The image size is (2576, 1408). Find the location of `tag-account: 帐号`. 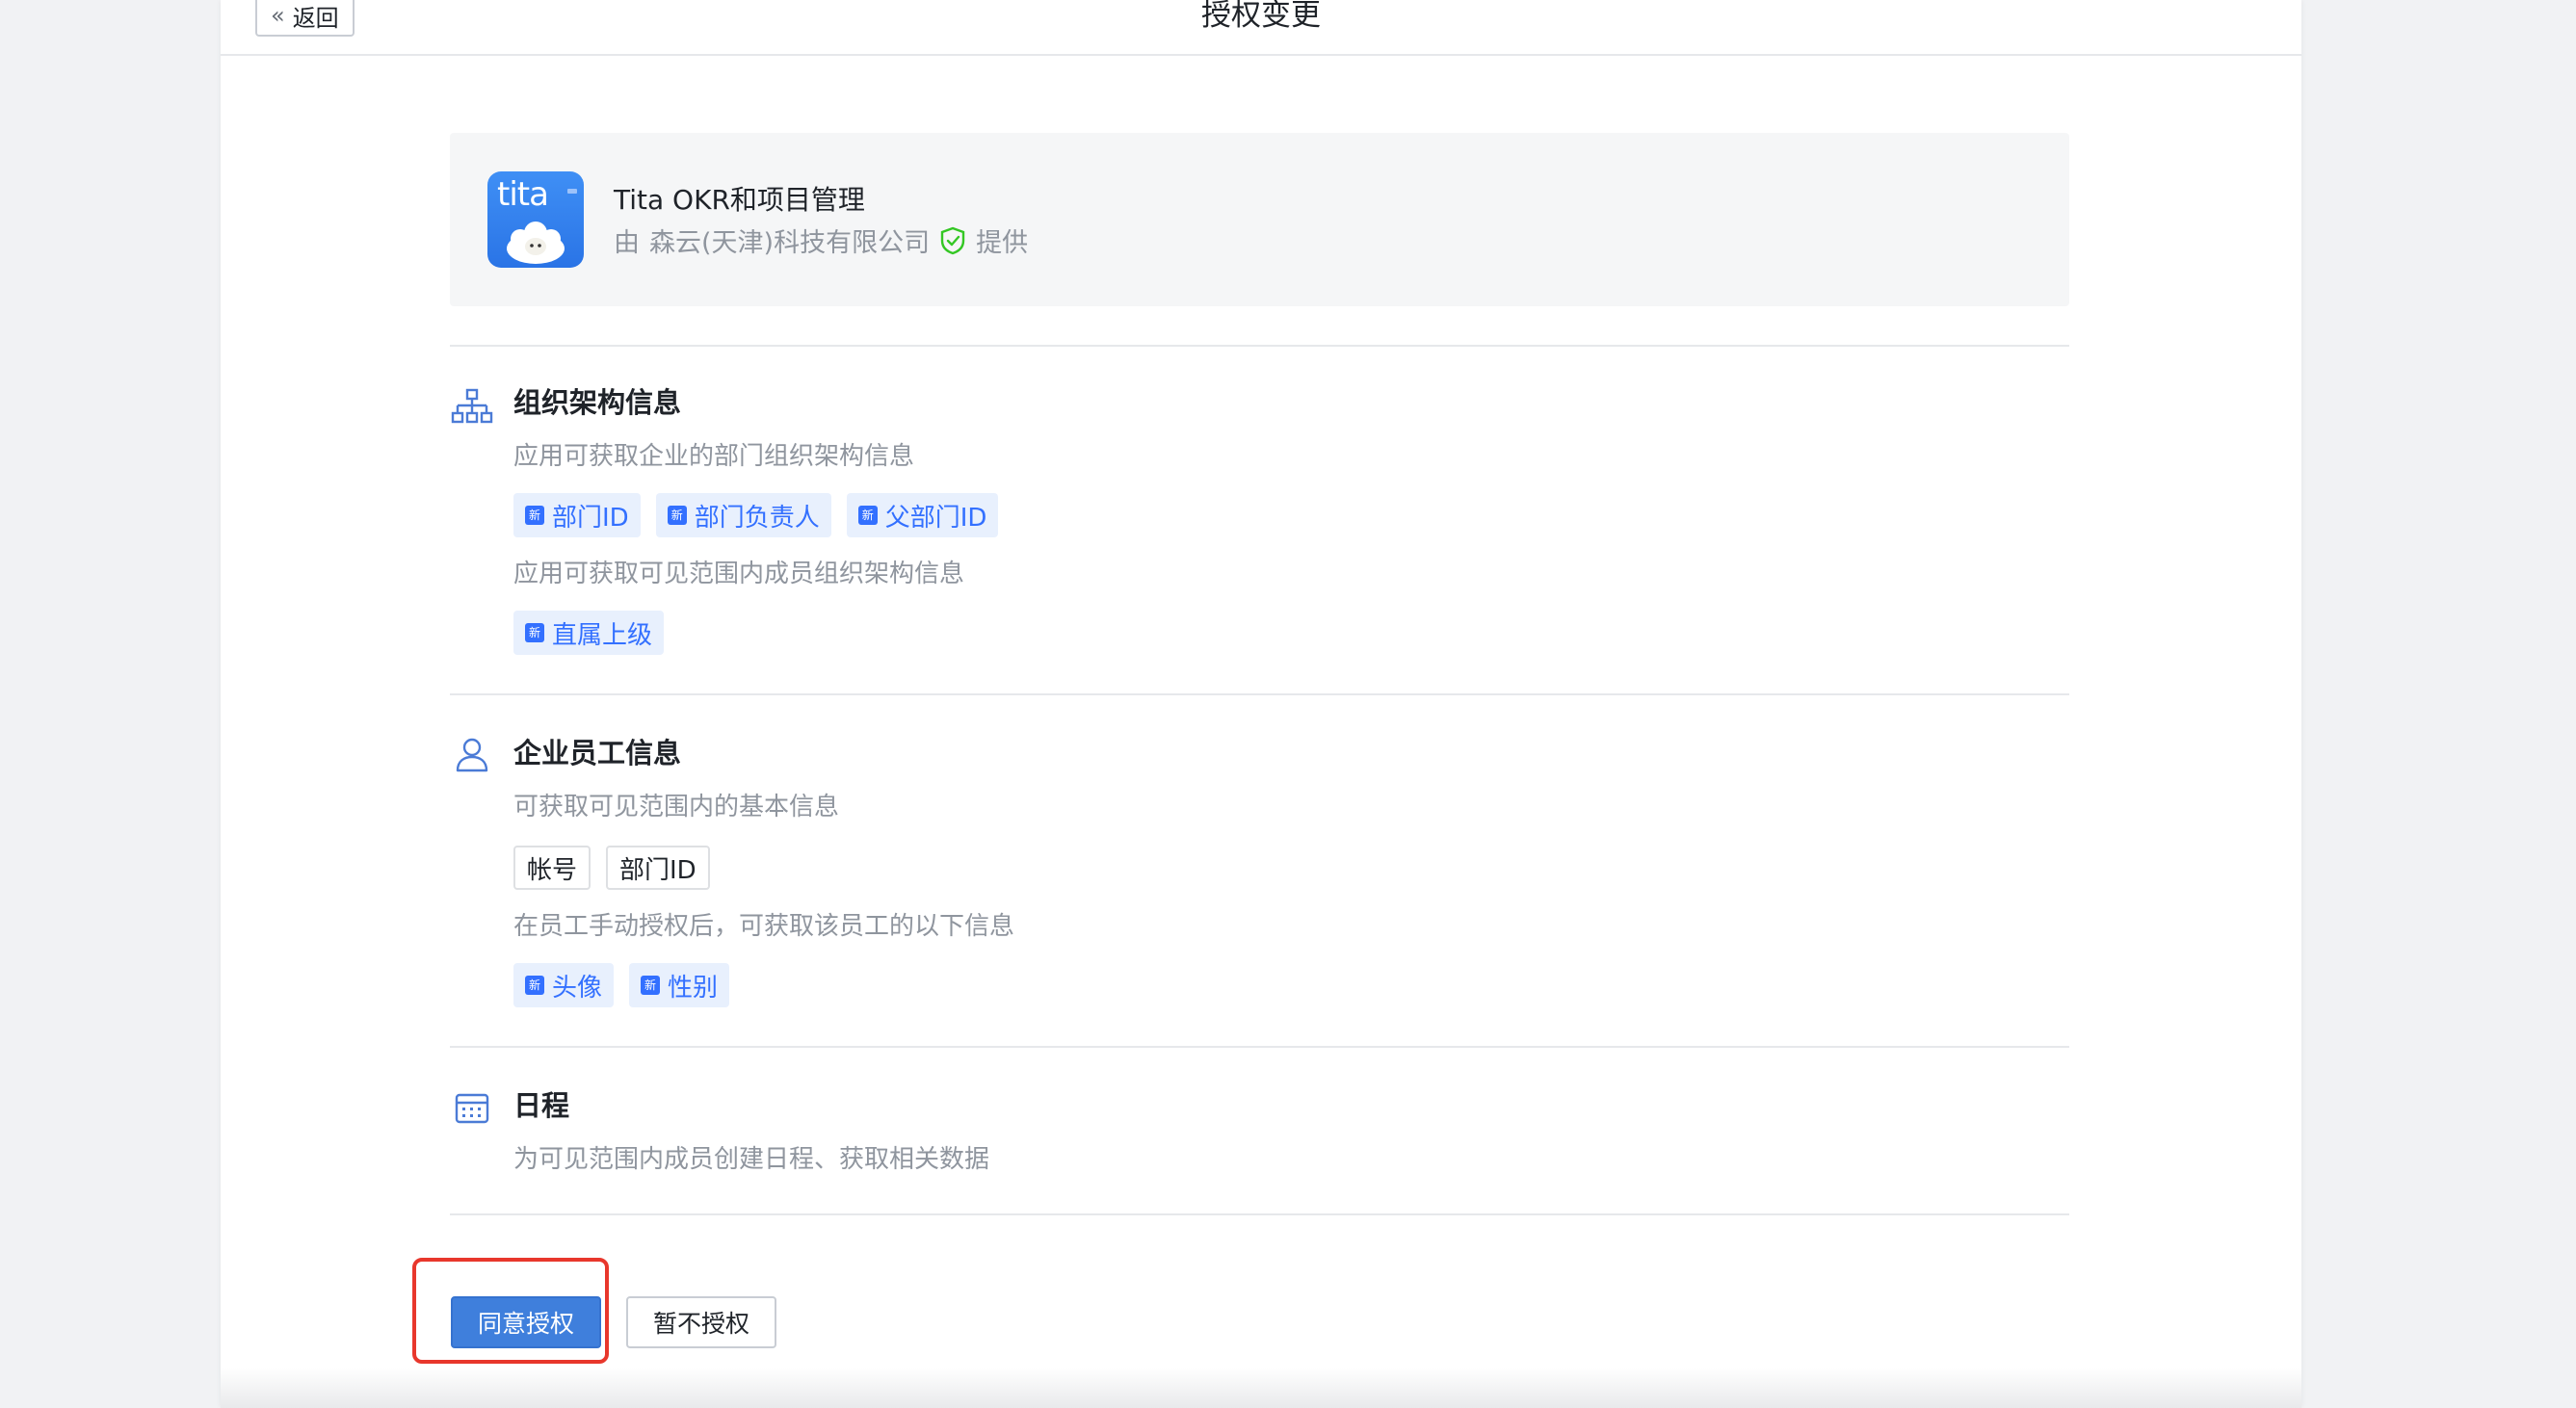

tag-account: 帐号 is located at coordinates (552, 868).